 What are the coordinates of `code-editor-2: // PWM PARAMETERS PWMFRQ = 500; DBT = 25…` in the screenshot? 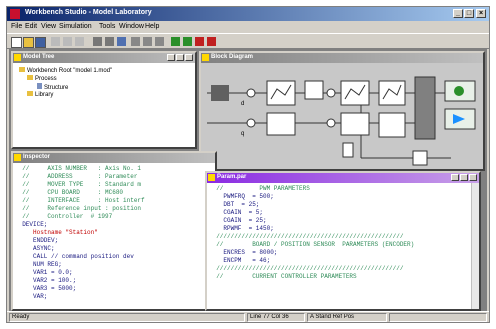 It's located at (311, 233).